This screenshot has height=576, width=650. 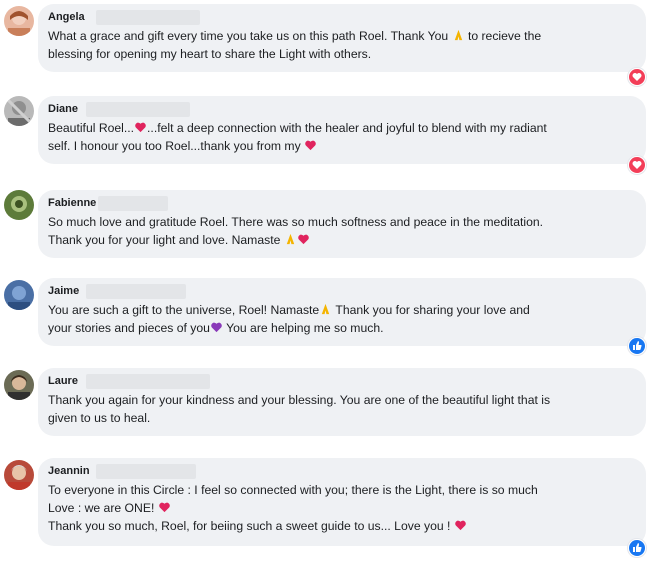 I want to click on author-name: Laure, so click(x=63, y=381).